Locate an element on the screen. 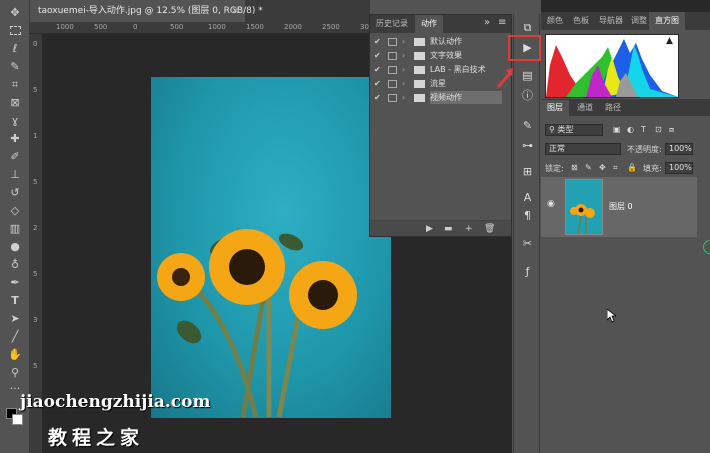 Image resolution: width=710 pixels, height=453 pixels. brush-tool-icon: ✐ is located at coordinates (15, 156).